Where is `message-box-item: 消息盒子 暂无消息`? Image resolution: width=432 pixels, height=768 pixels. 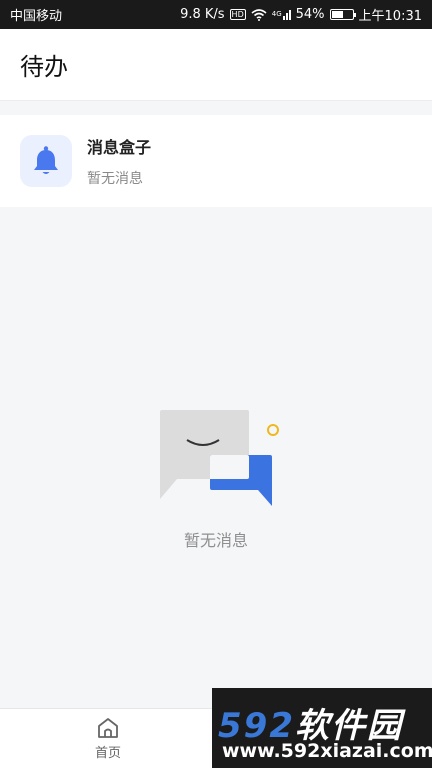 message-box-item: 消息盒子 暂无消息 is located at coordinates (216, 161).